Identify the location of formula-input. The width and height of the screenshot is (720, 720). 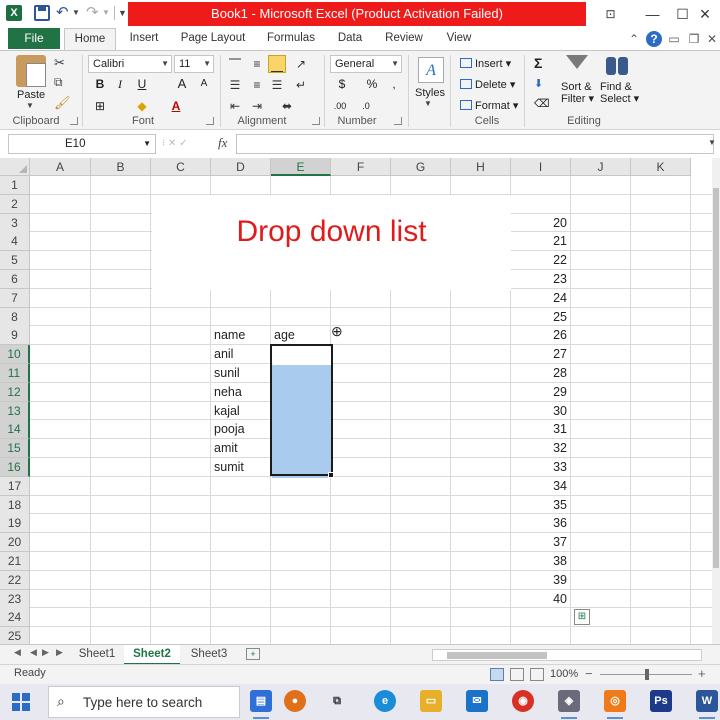
(475, 144).